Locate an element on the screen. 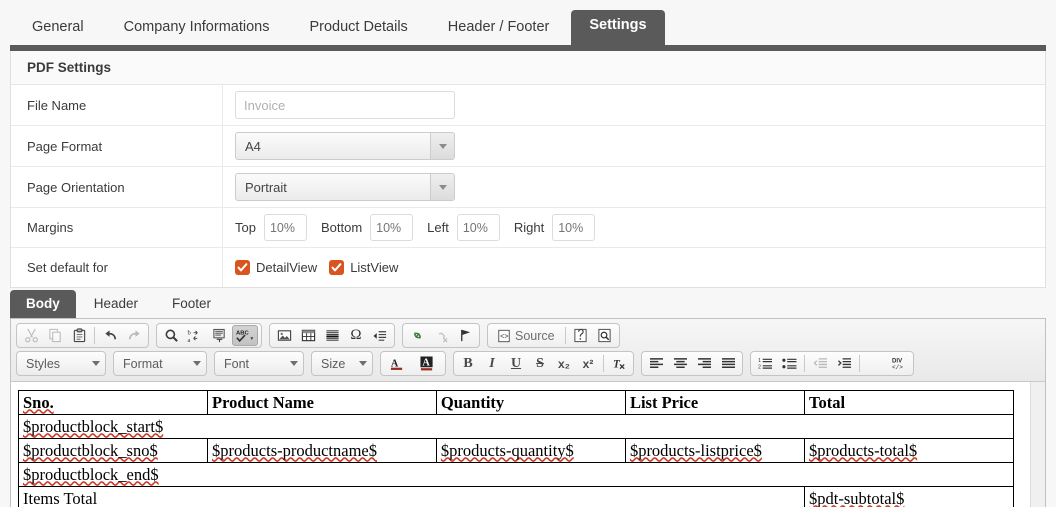 The width and height of the screenshot is (1056, 507). format-combo: Format is located at coordinates (160, 363).